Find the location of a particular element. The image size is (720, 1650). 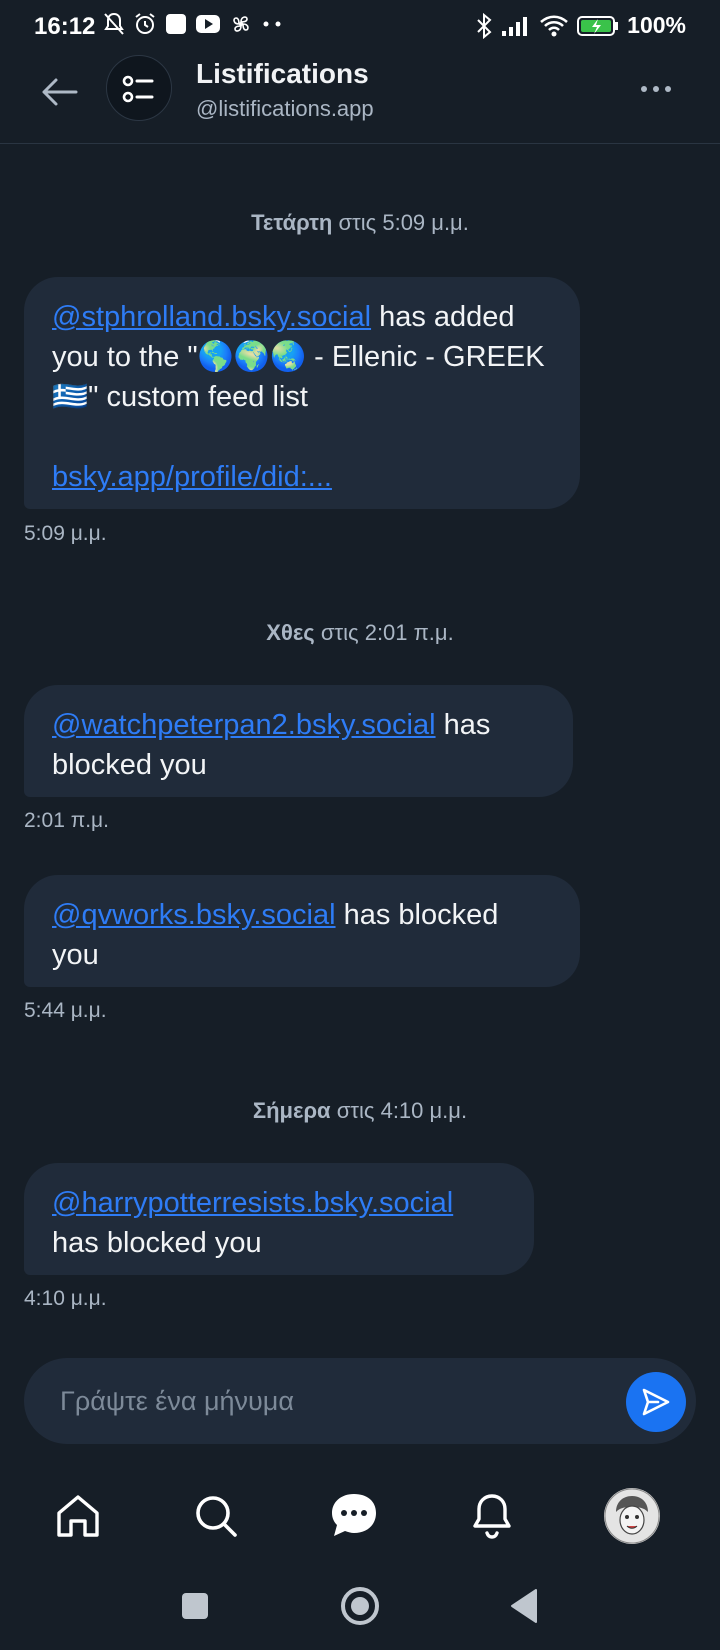

conversation-title-block: Listifications @listifications.app is located at coordinates (285, 90).